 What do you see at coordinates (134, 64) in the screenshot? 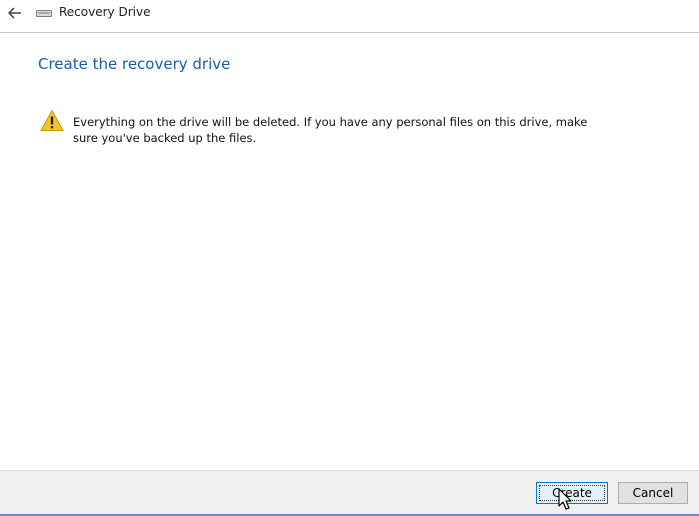
I see `page-title: Create the recovery drive` at bounding box center [134, 64].